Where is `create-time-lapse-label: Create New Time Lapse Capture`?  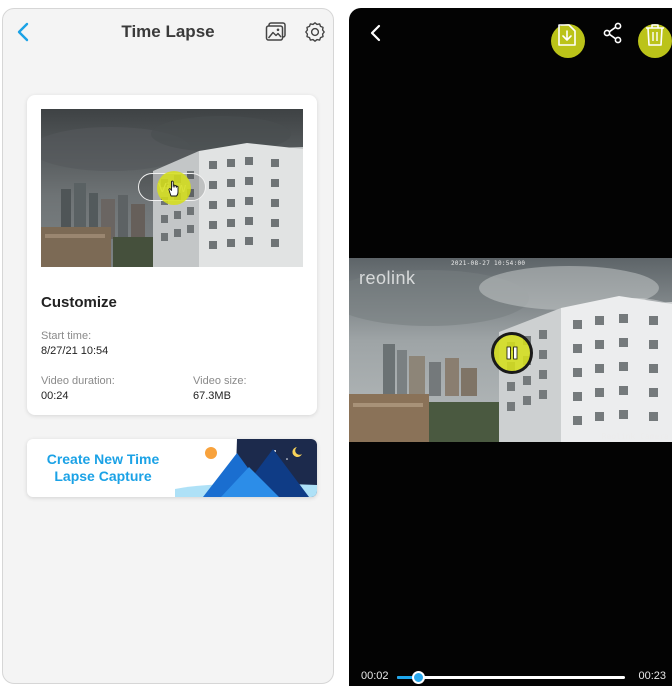 create-time-lapse-label: Create New Time Lapse Capture is located at coordinates (103, 467).